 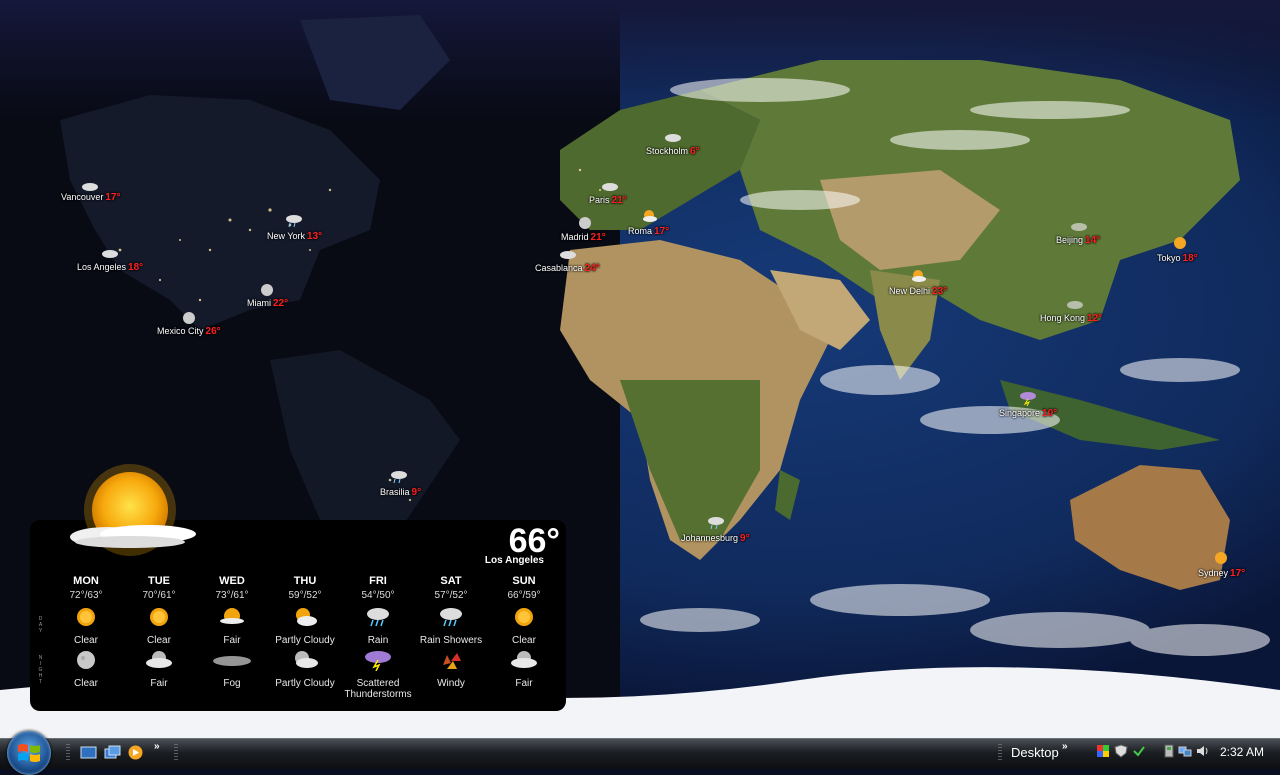 I want to click on current-weather-sun-icon, so click(x=133, y=510).